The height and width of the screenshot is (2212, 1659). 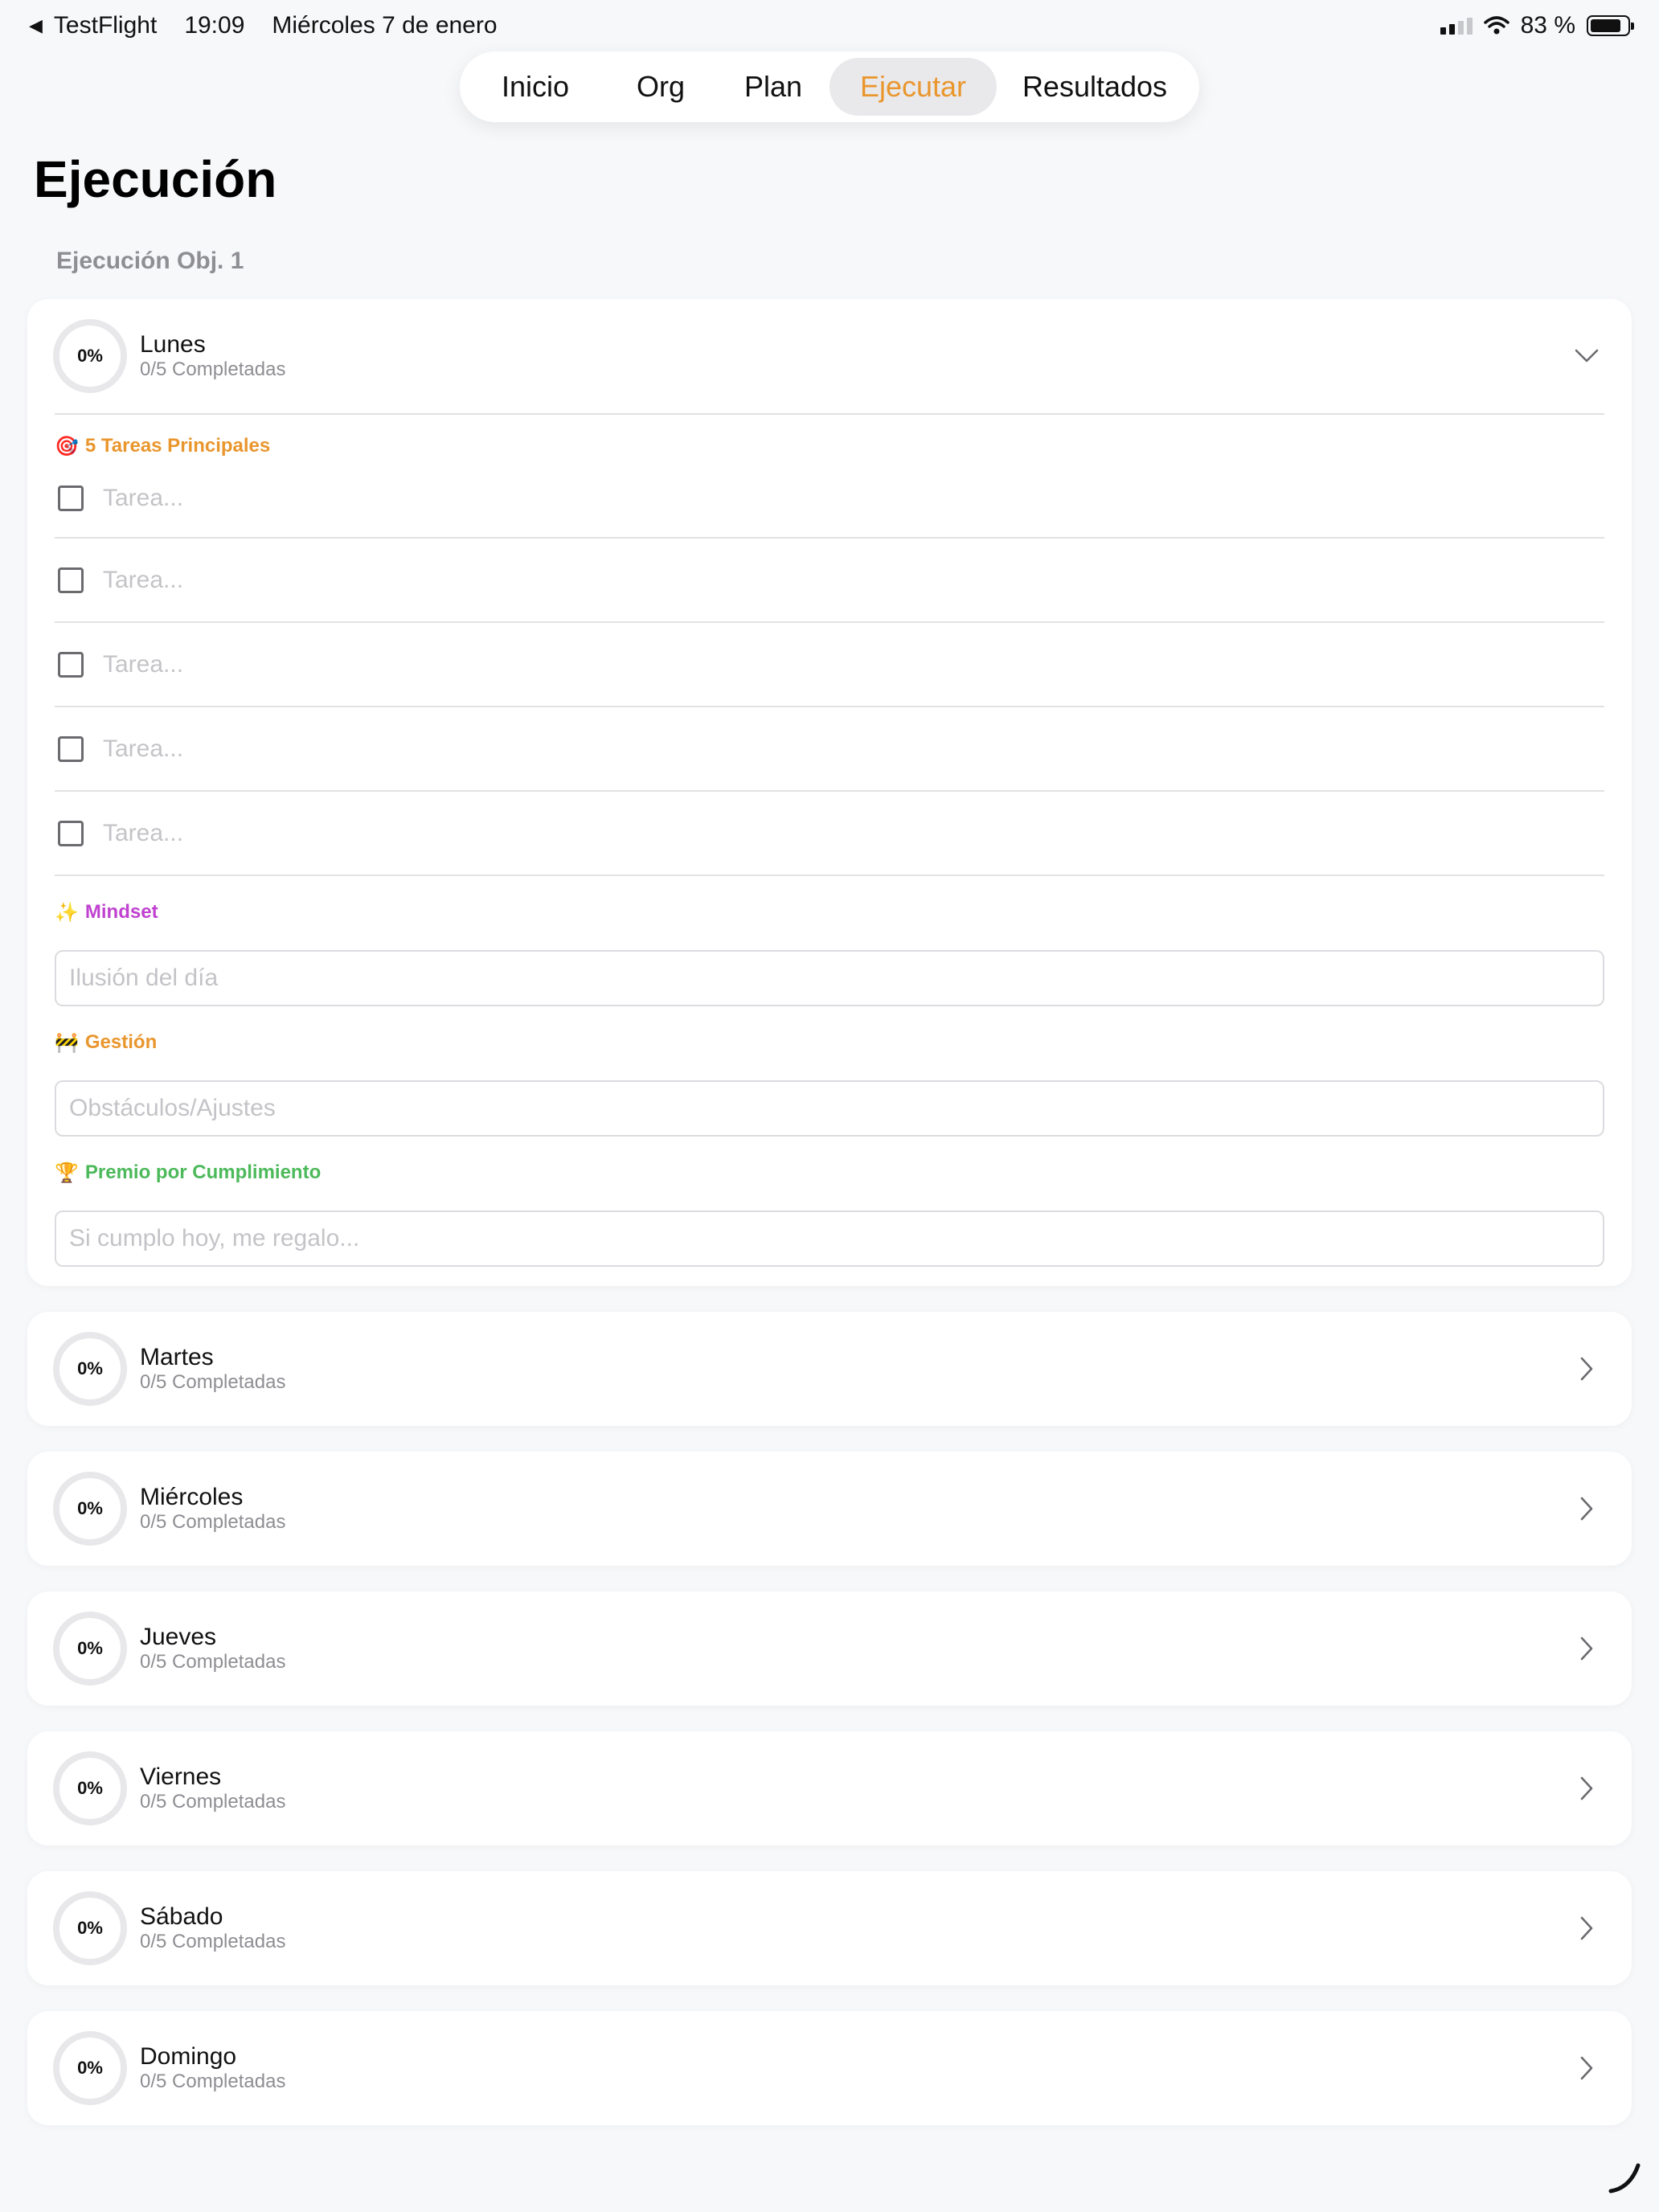 I want to click on construction-icon: 🚧, so click(x=67, y=1042).